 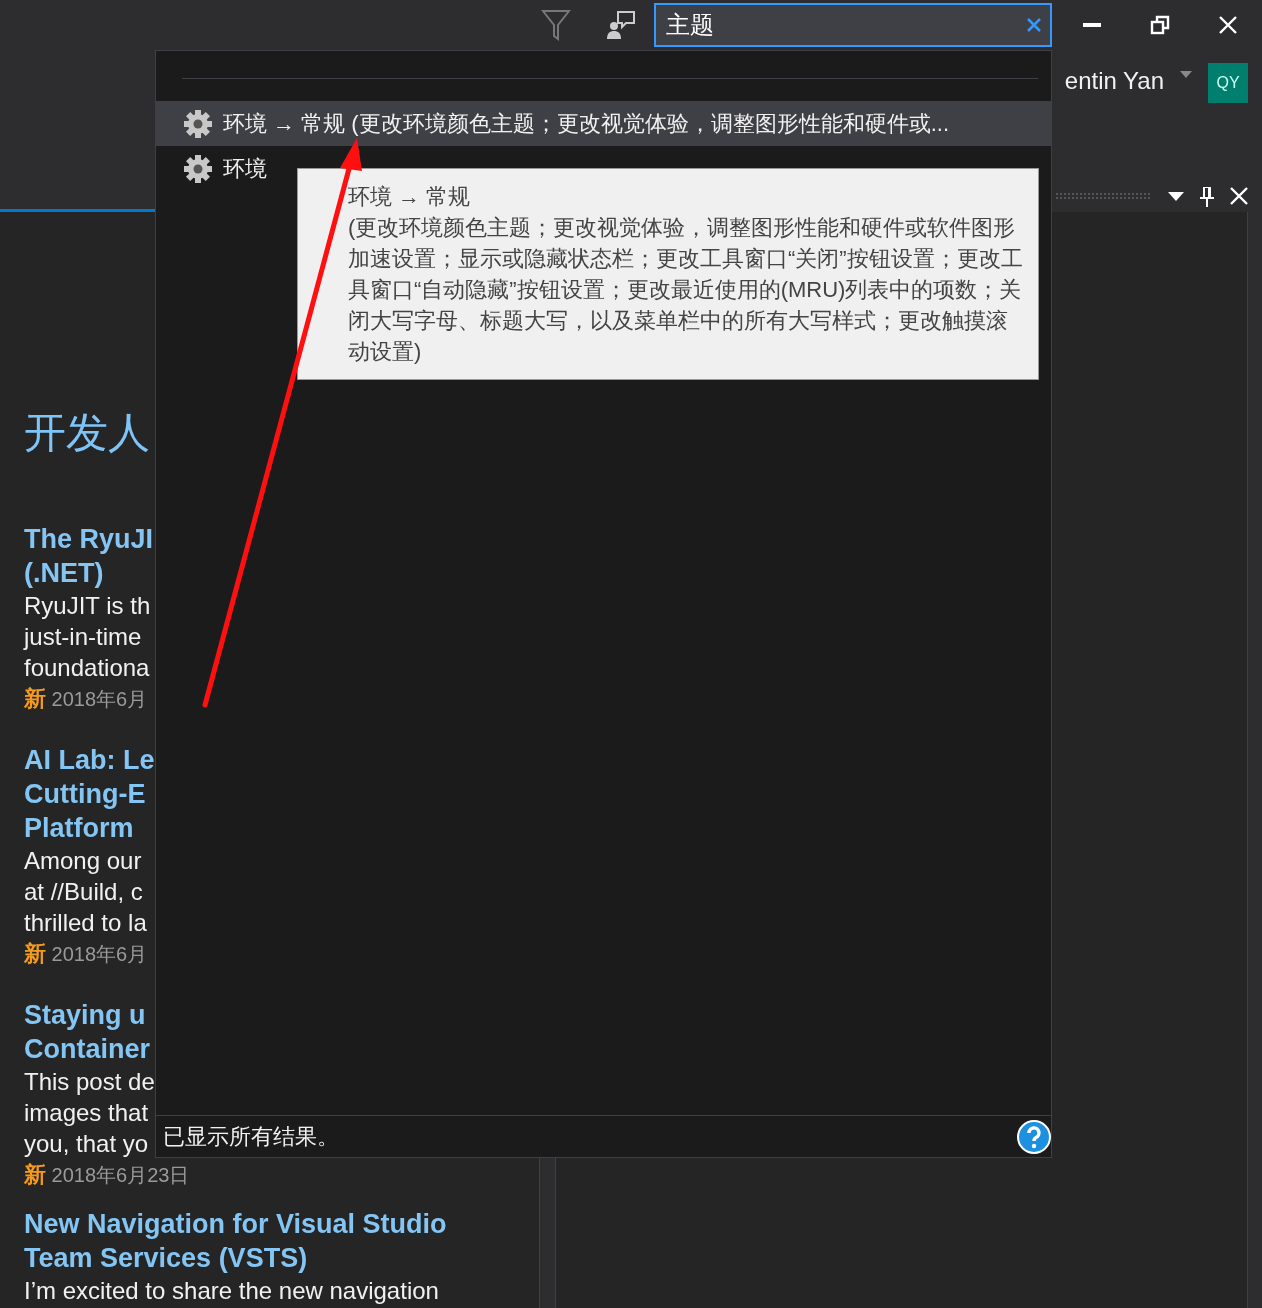 What do you see at coordinates (83, 861) in the screenshot?
I see `article-text: Among our` at bounding box center [83, 861].